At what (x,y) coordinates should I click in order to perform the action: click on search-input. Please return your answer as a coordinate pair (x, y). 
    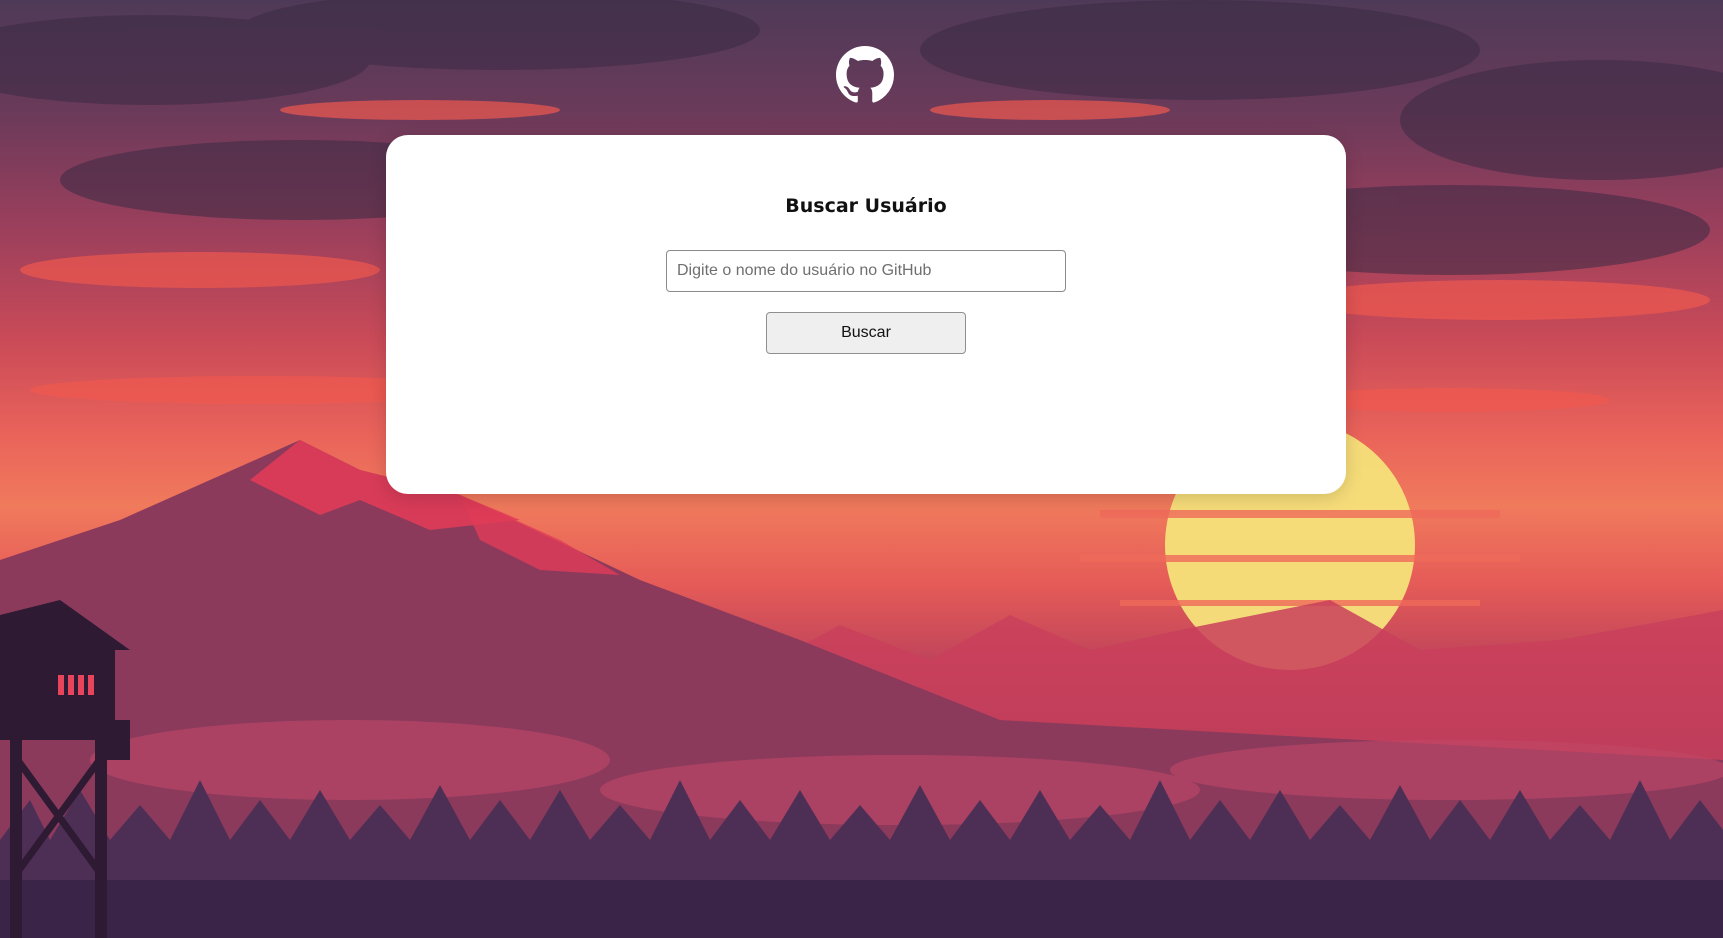
    Looking at the image, I should click on (866, 271).